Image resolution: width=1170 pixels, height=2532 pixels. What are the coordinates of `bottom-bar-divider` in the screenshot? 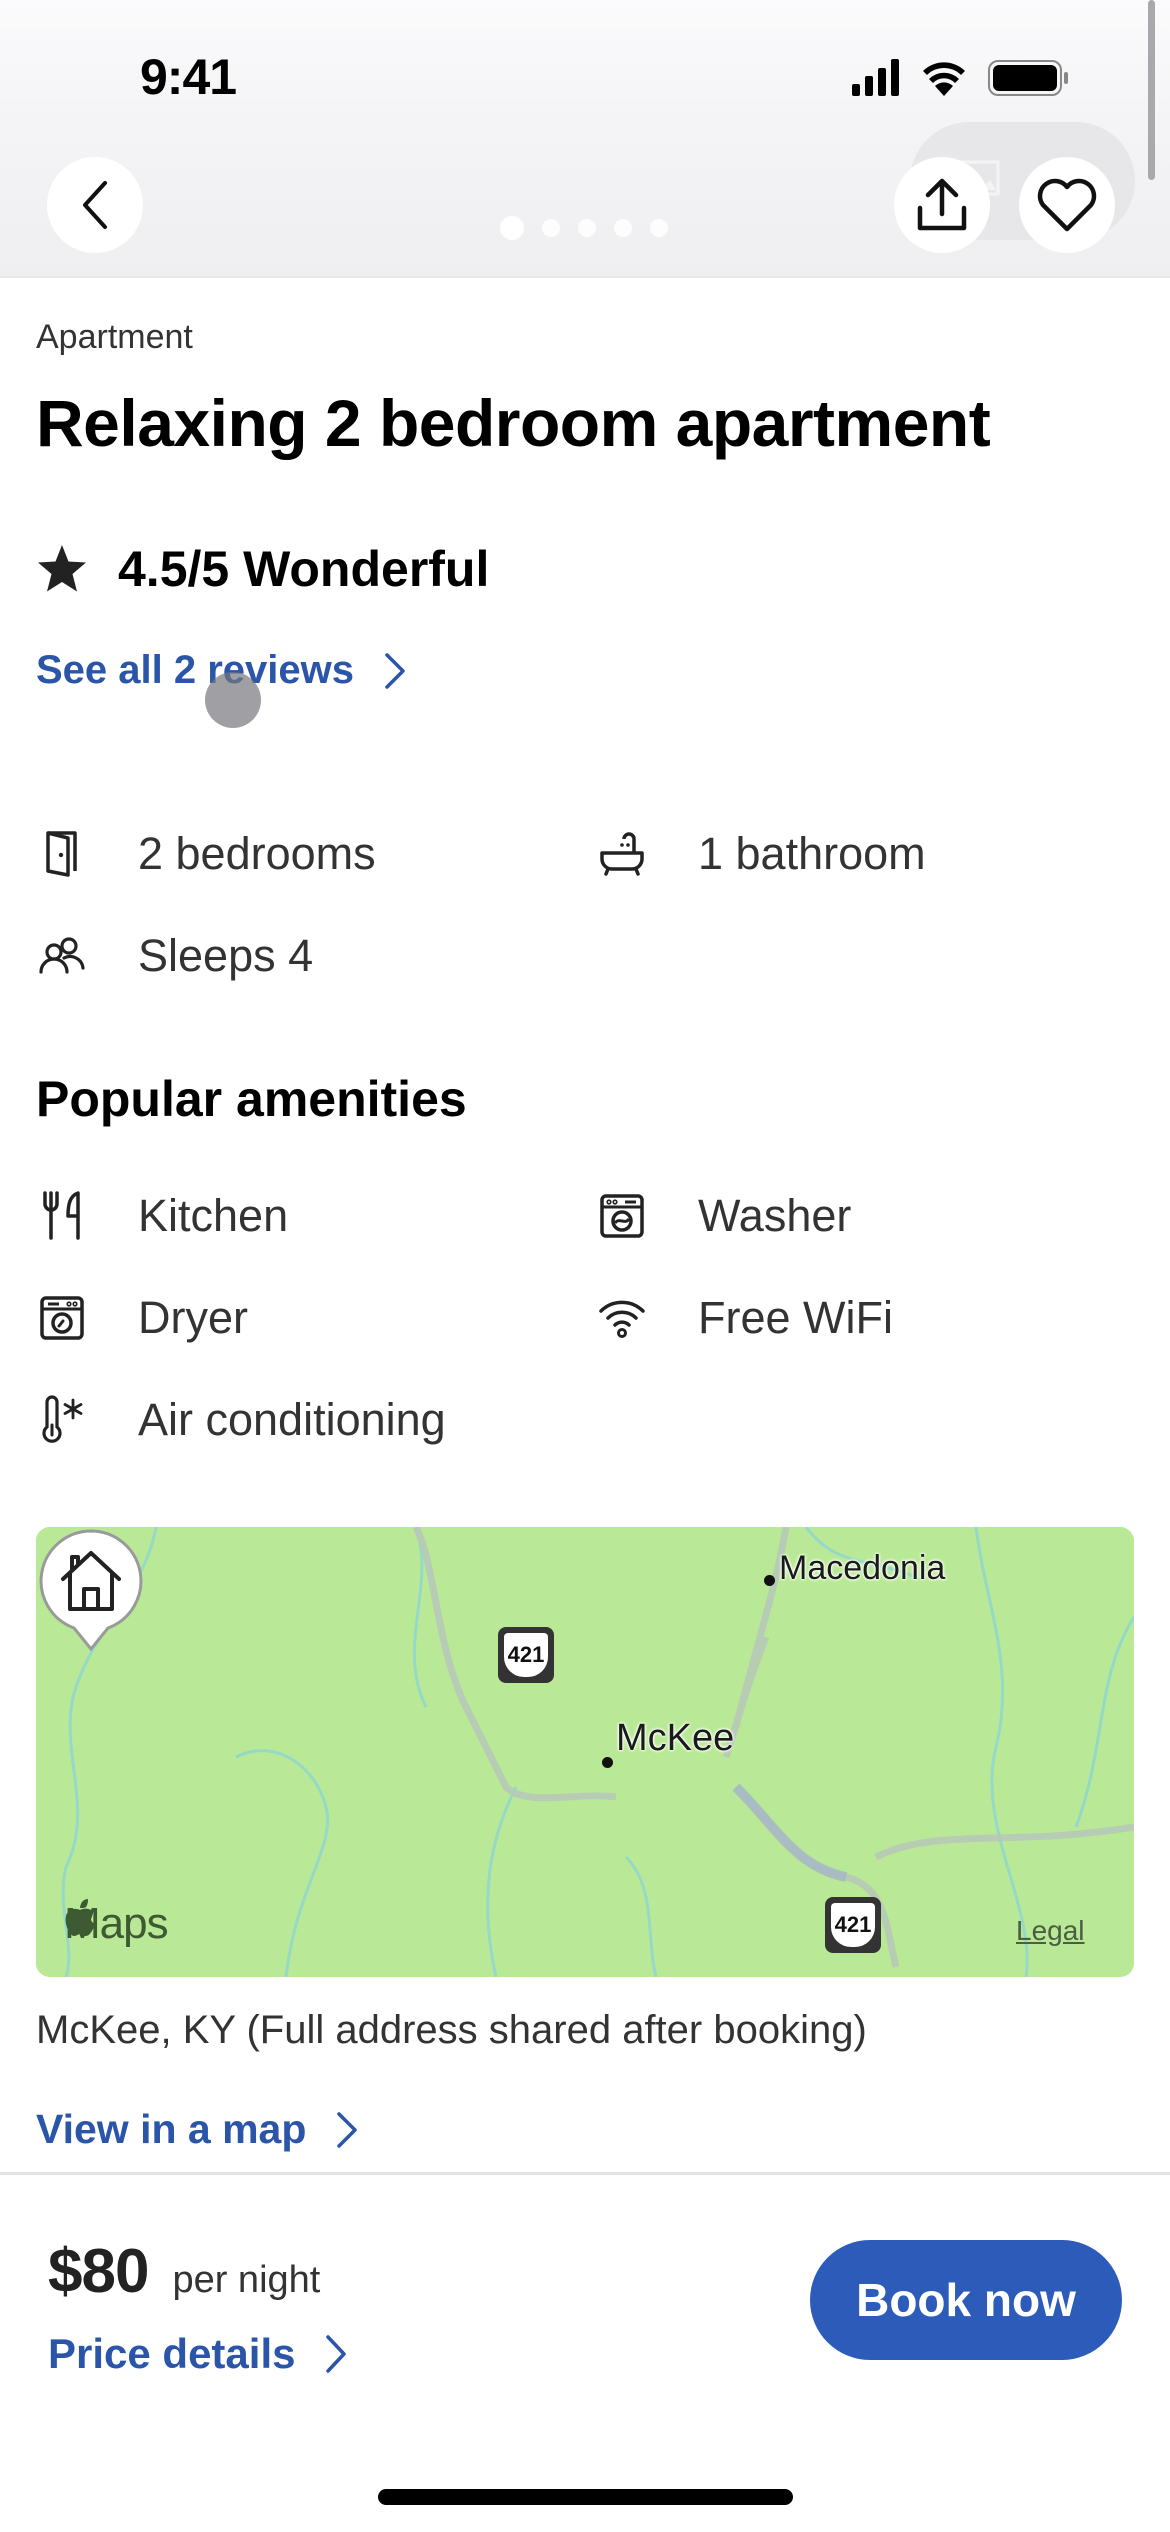 It's located at (585, 2173).